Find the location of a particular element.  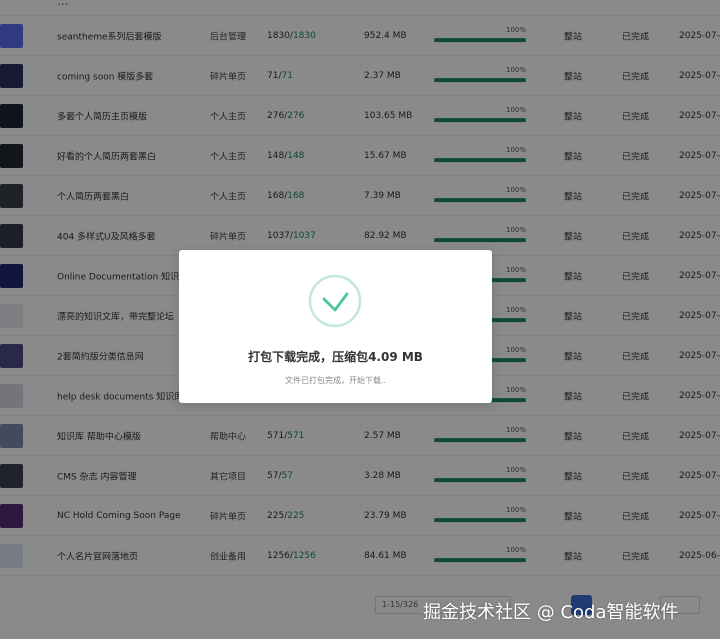

download-complete-dialog: 打包下载完成，压缩包4.09 MB 文件已打包完成，开始下载.. is located at coordinates (335, 326).